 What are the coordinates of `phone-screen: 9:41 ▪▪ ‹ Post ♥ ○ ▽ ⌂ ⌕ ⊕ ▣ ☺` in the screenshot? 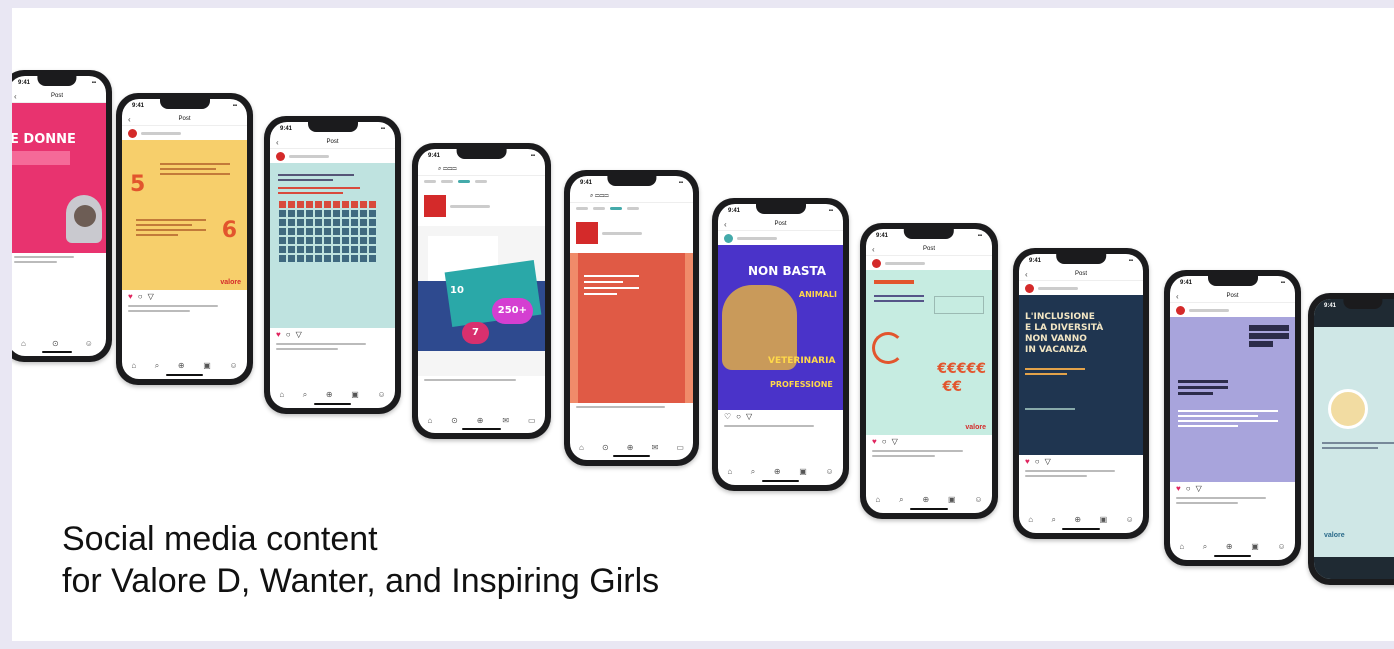 It's located at (332, 265).